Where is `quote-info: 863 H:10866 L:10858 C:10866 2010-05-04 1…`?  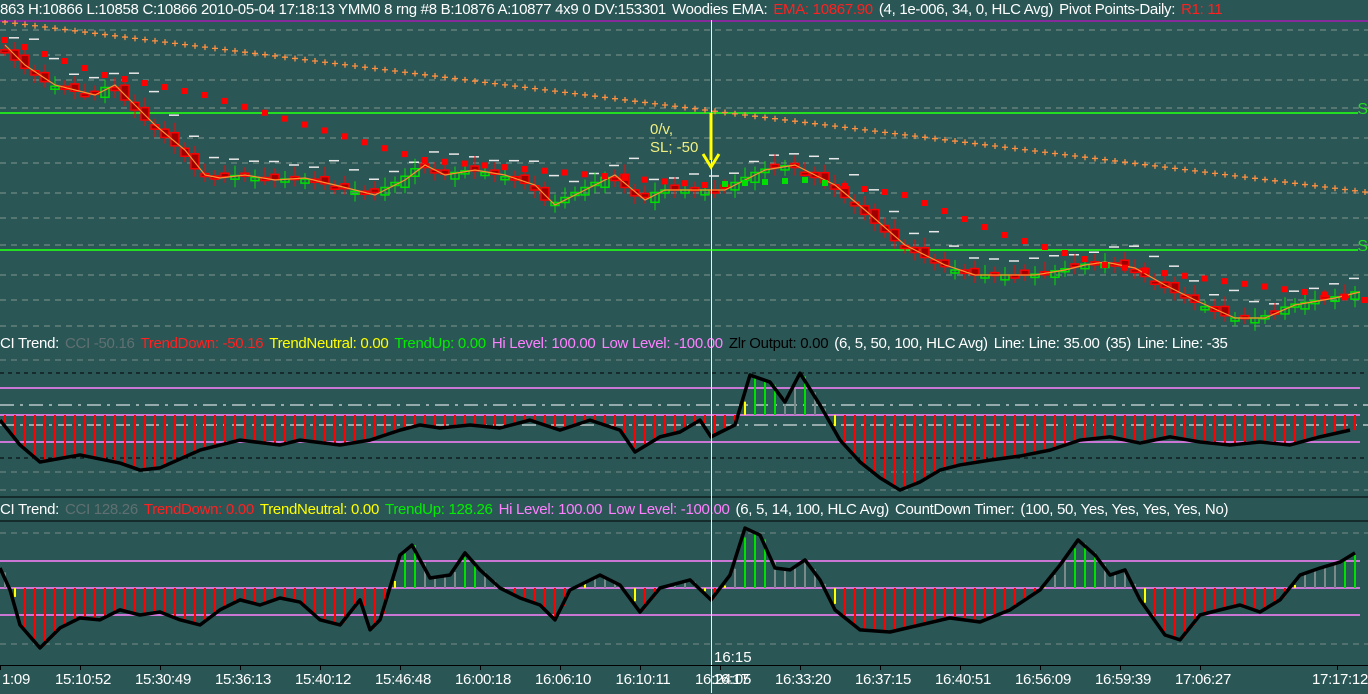
quote-info: 863 H:10866 L:10858 C:10866 2010-05-04 1… is located at coordinates (333, 9).